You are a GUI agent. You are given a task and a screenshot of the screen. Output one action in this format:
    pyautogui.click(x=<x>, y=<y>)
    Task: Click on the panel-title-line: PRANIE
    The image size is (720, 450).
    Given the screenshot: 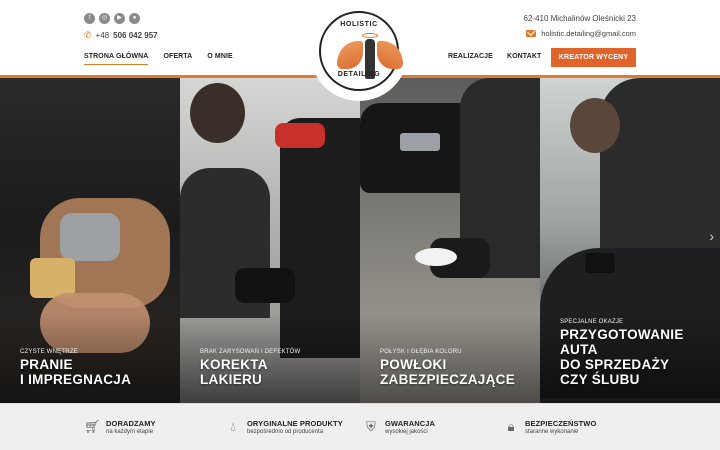 What is the action you would take?
    pyautogui.click(x=46, y=364)
    